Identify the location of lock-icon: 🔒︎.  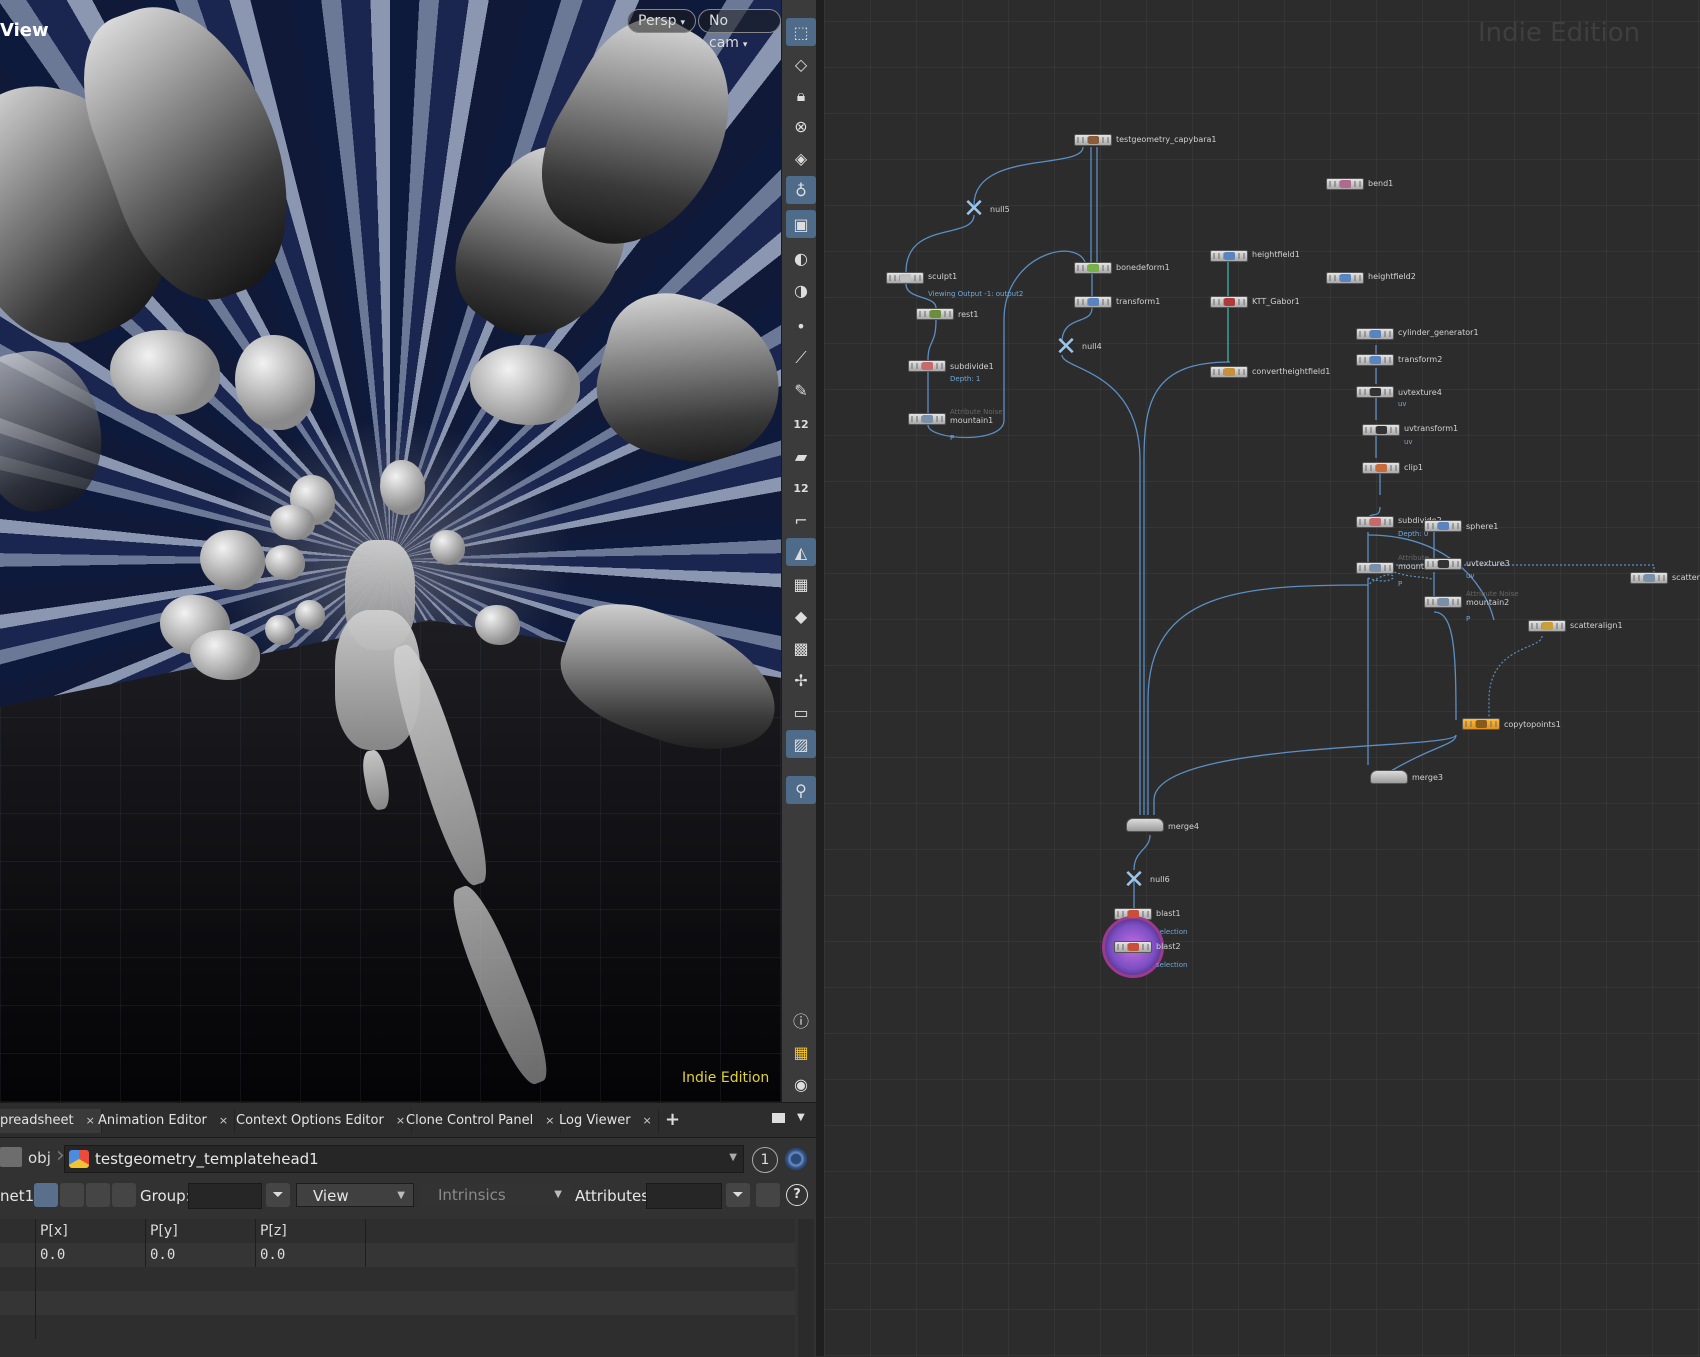
(801, 96).